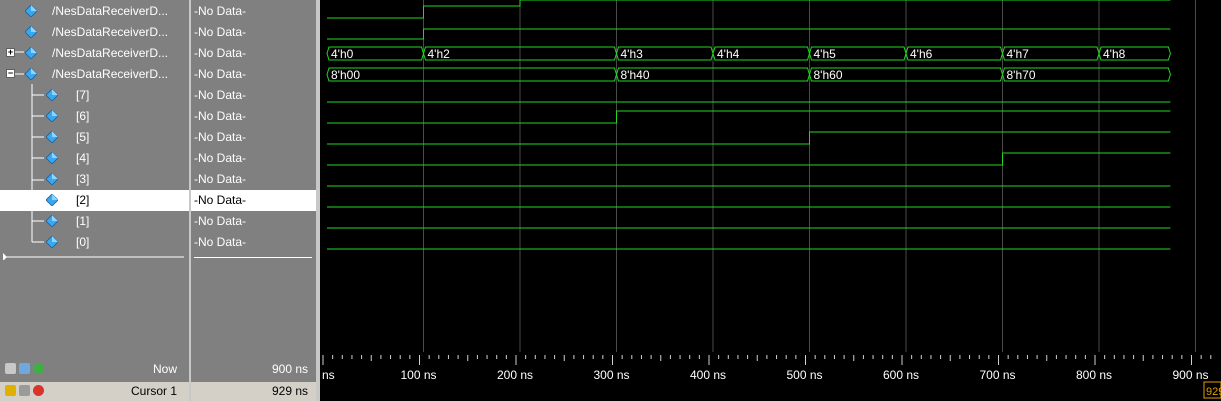 The image size is (1221, 401). I want to click on signal-name: [7], so click(83, 95).